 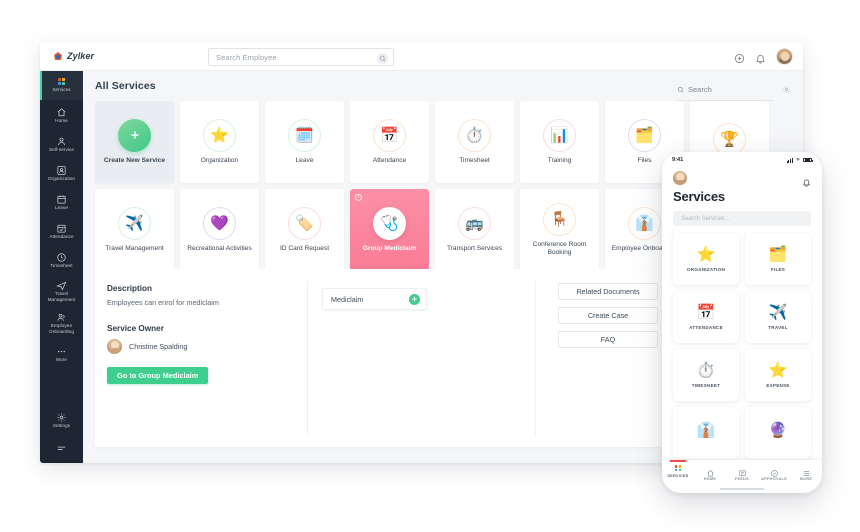 I want to click on service-card-training: 📊 Training, so click(x=559, y=142).